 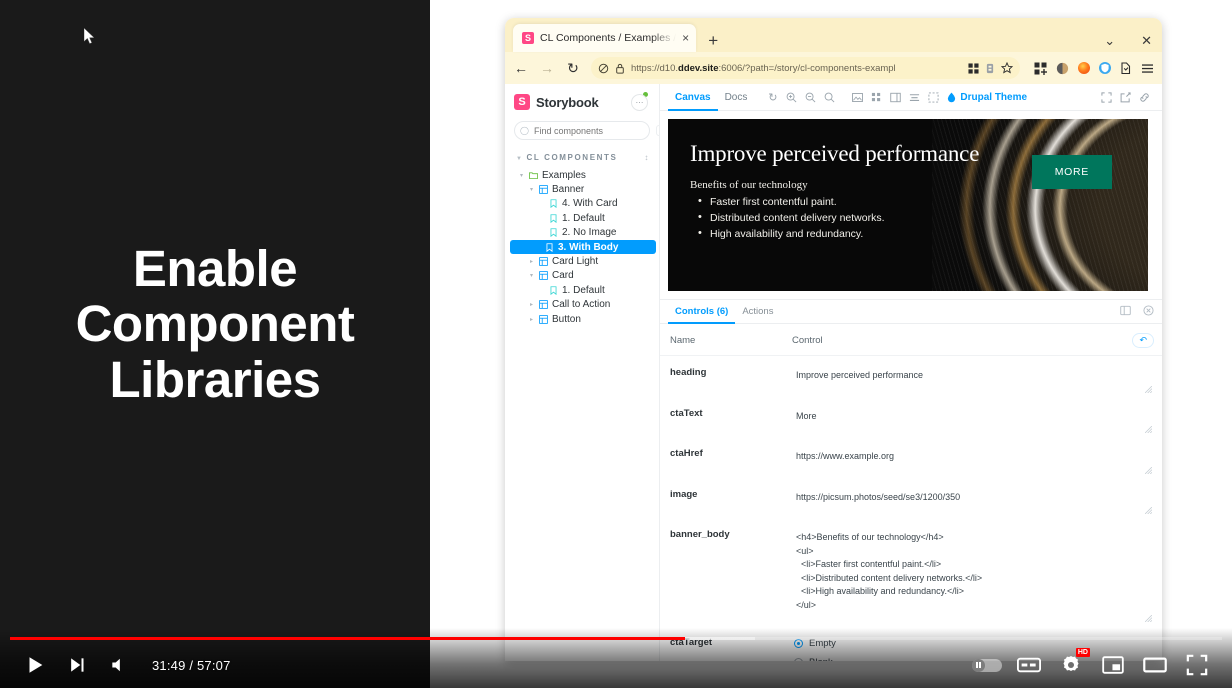 What do you see at coordinates (1084, 68) in the screenshot?
I see `firefox-account-icon` at bounding box center [1084, 68].